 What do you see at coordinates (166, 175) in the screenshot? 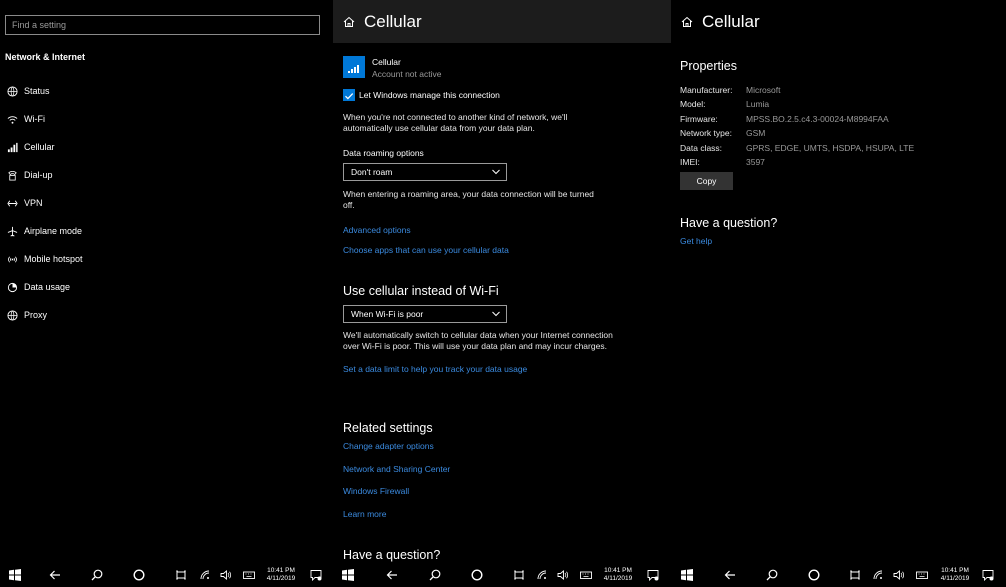
I see `sidebar-item-dialup: Dial-up` at bounding box center [166, 175].